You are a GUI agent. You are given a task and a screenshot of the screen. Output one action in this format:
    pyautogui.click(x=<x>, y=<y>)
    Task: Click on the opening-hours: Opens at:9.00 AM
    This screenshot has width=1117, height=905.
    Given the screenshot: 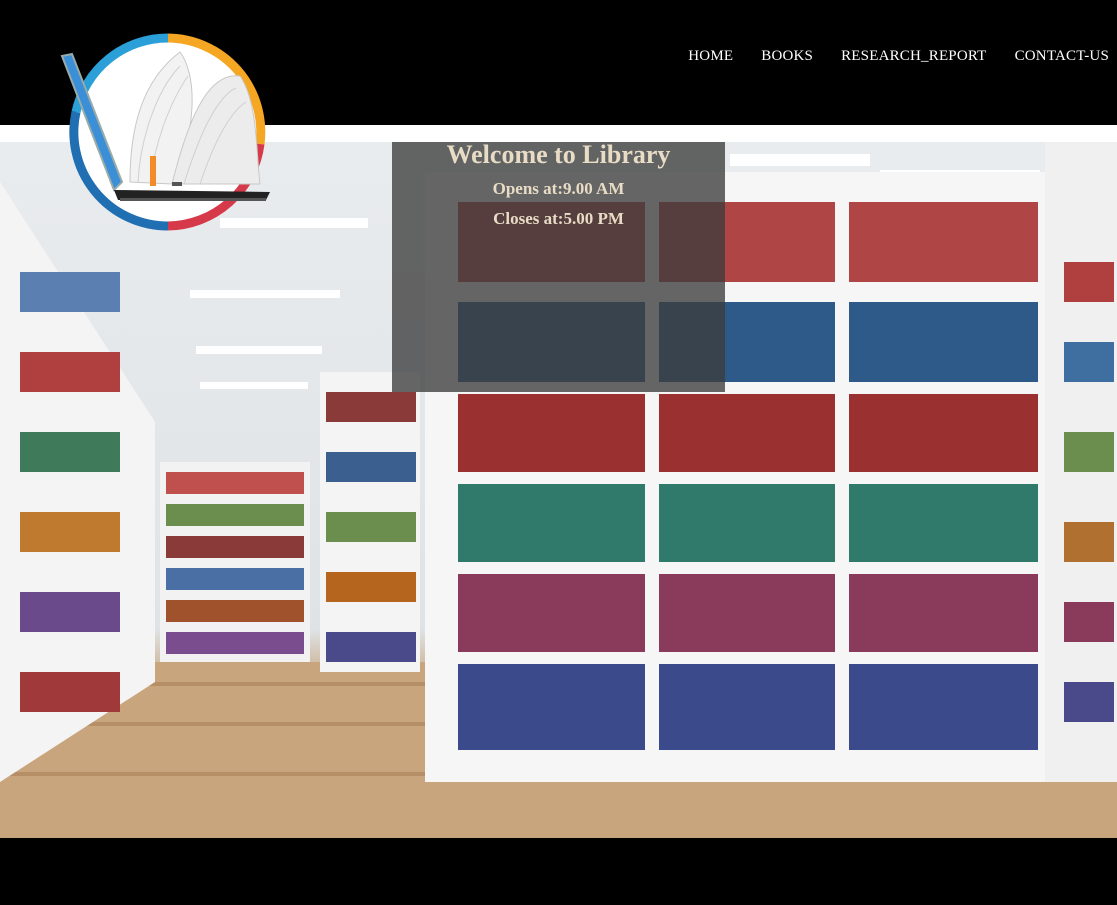 What is the action you would take?
    pyautogui.click(x=558, y=188)
    